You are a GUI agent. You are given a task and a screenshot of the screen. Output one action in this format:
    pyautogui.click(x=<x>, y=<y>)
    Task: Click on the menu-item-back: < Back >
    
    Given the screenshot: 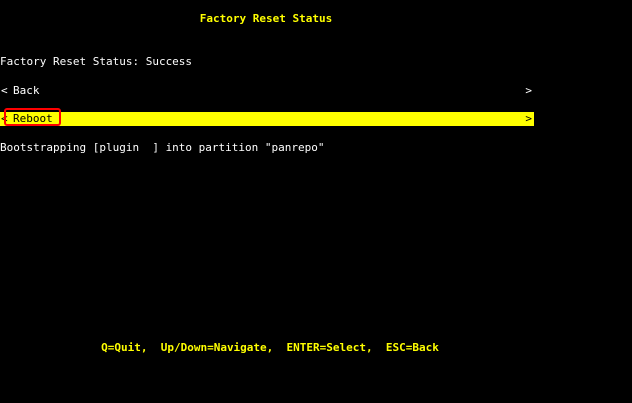 What is the action you would take?
    pyautogui.click(x=267, y=91)
    